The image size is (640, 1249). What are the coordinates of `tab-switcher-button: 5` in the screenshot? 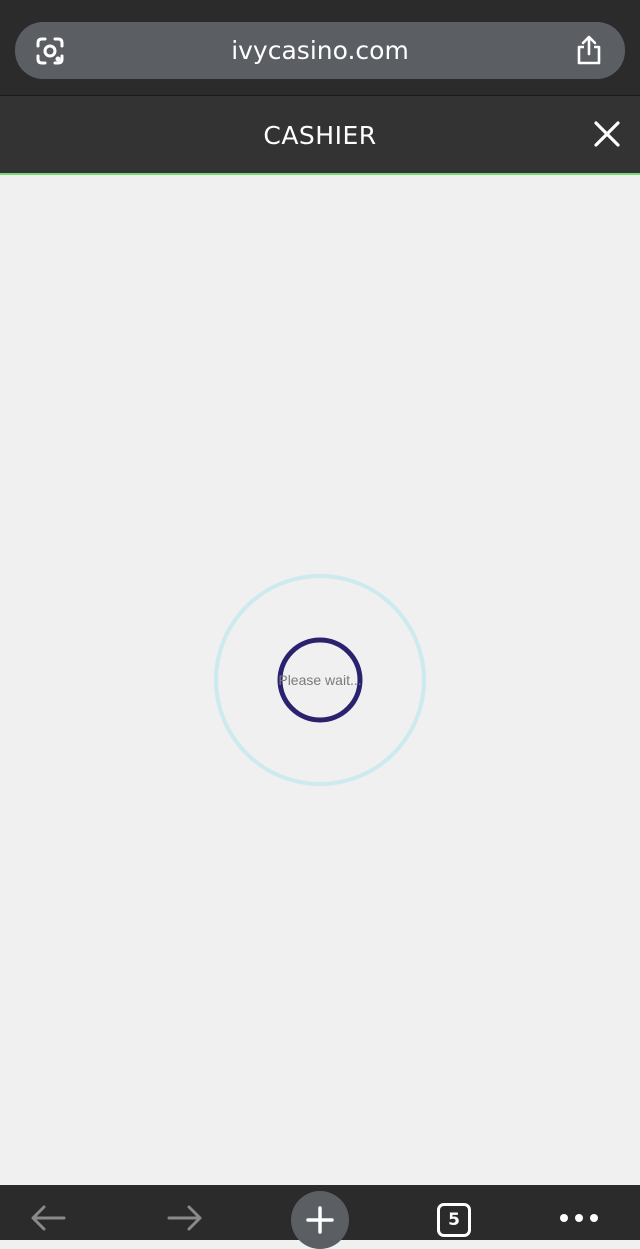 It's located at (454, 1220).